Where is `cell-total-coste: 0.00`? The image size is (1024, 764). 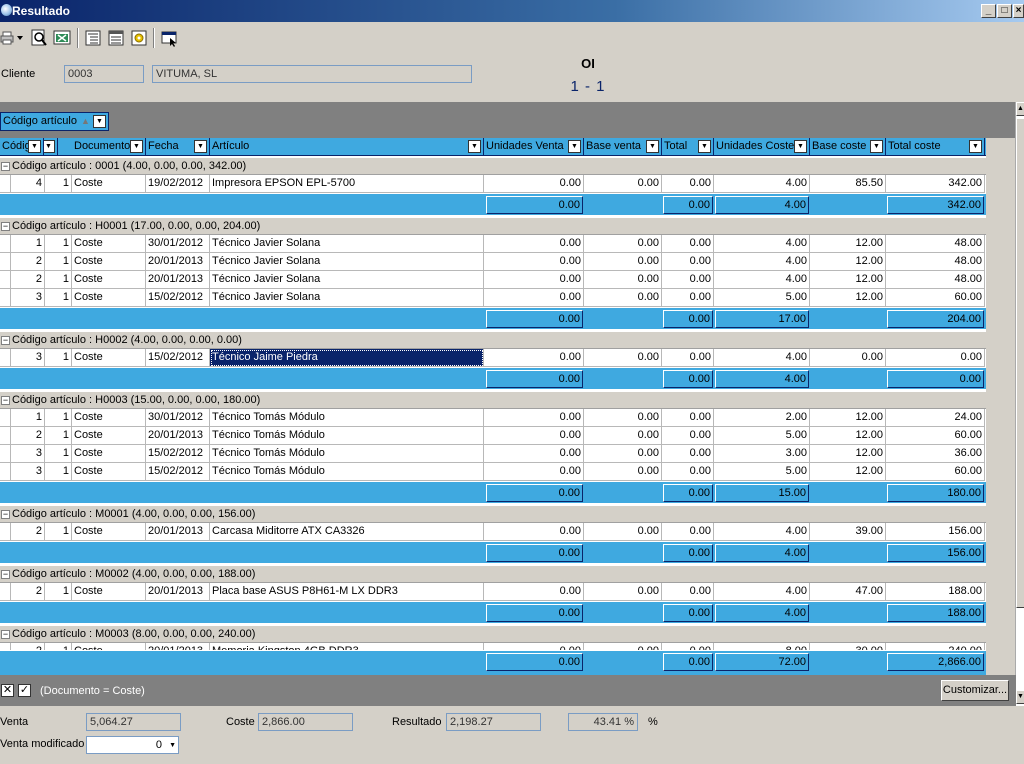 cell-total-coste: 0.00 is located at coordinates (935, 358).